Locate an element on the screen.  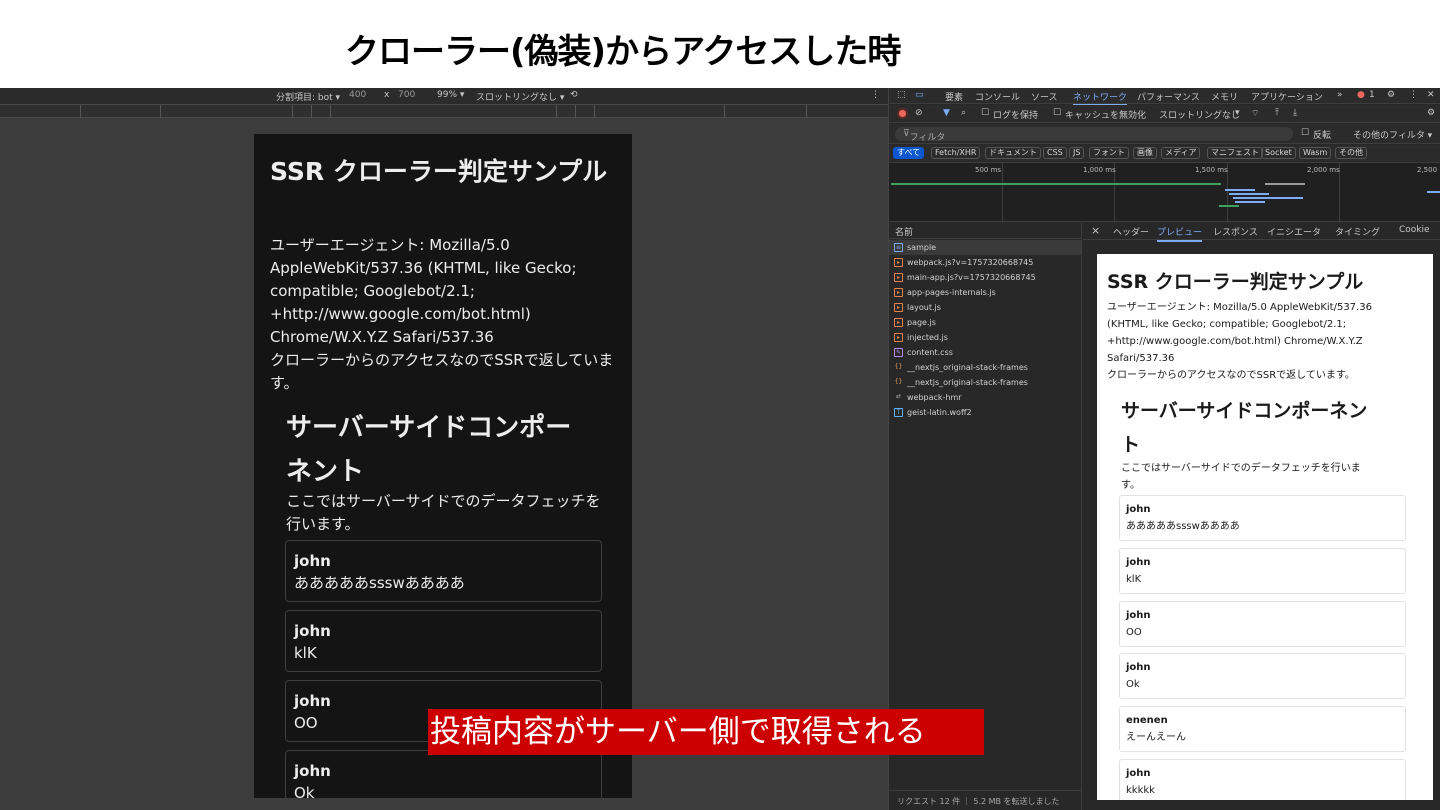
kebab-icon: ⋮ is located at coordinates (1413, 95).